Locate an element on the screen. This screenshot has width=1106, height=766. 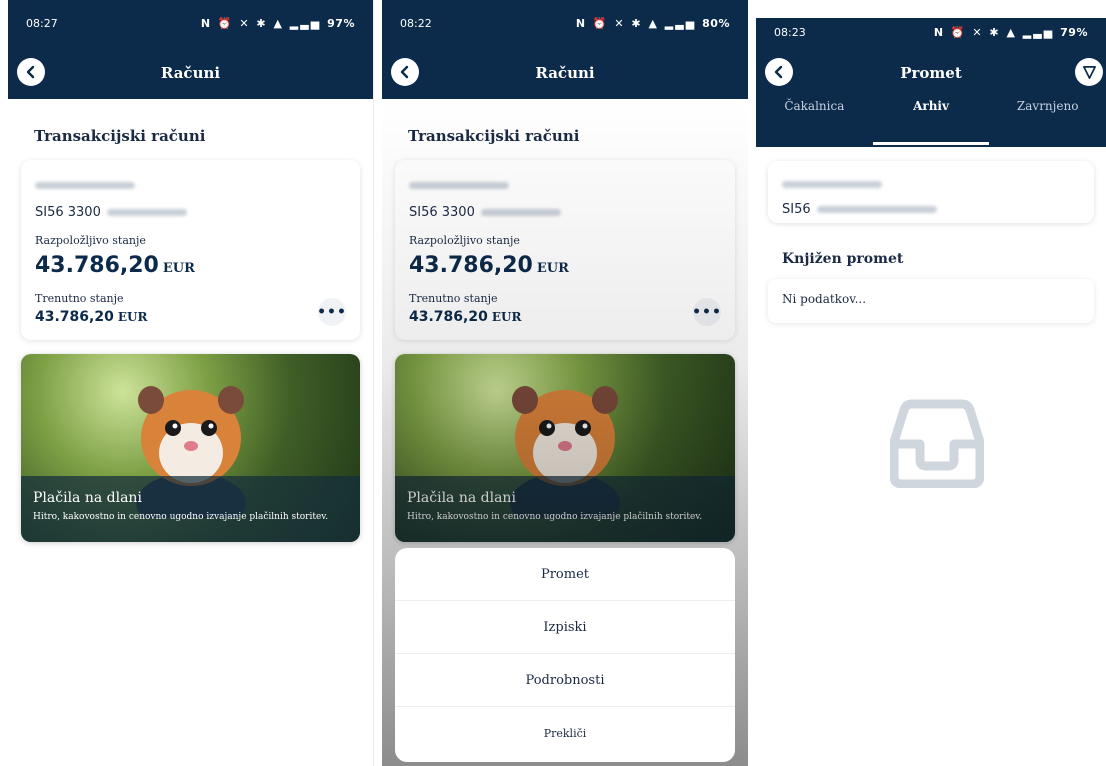
action-sheet: Promet Izpiski Podrobnosti Prekliči is located at coordinates (565, 655).